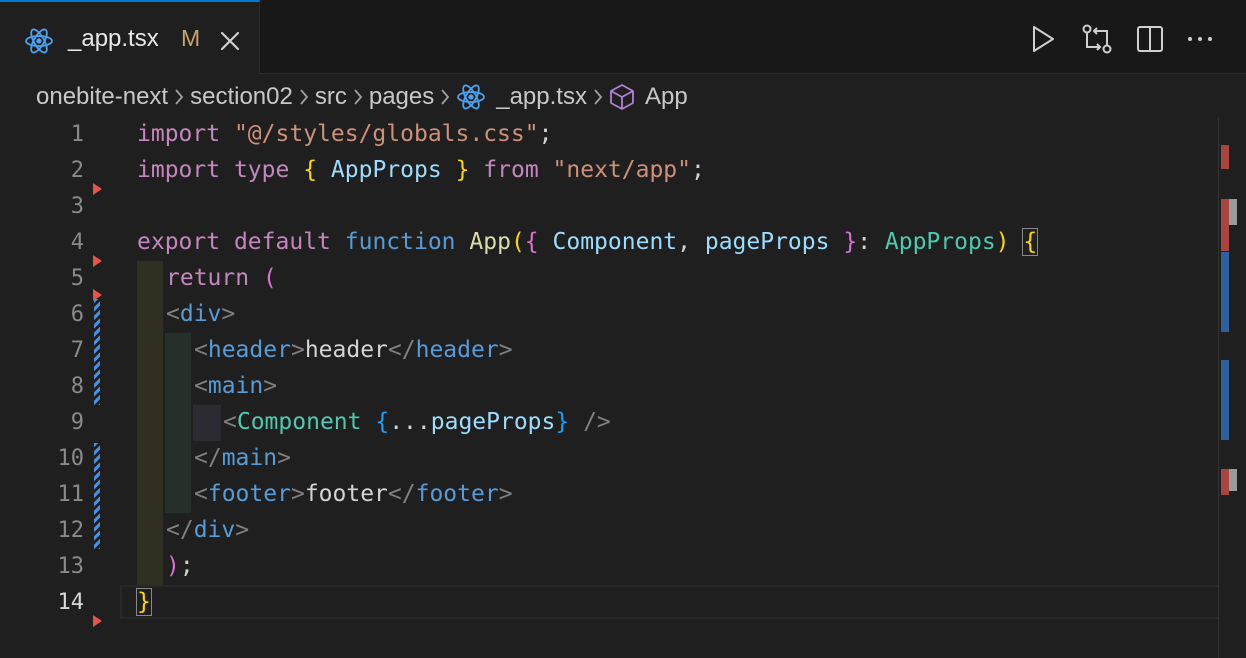 The image size is (1246, 658). Describe the element at coordinates (77, 386) in the screenshot. I see `line-number: 8` at that location.